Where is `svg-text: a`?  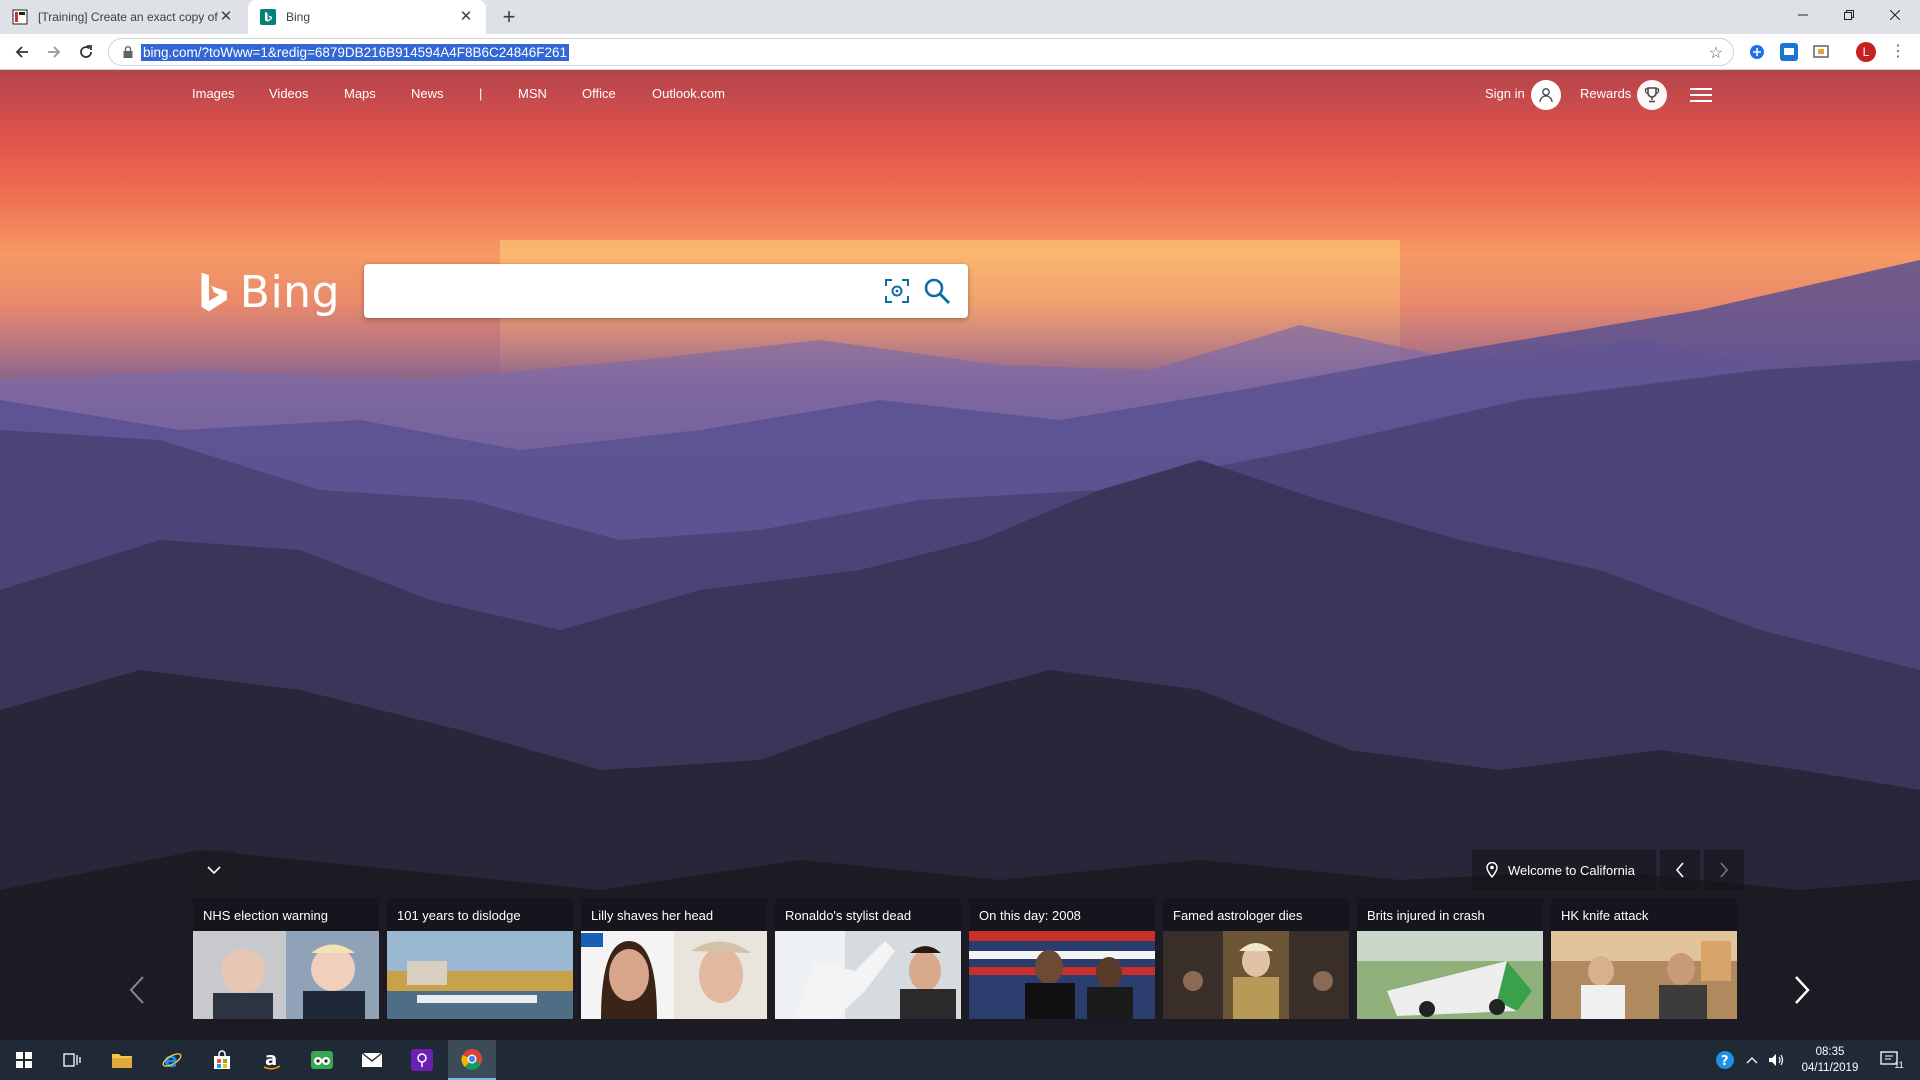
svg-text: a is located at coordinates (271, 1059).